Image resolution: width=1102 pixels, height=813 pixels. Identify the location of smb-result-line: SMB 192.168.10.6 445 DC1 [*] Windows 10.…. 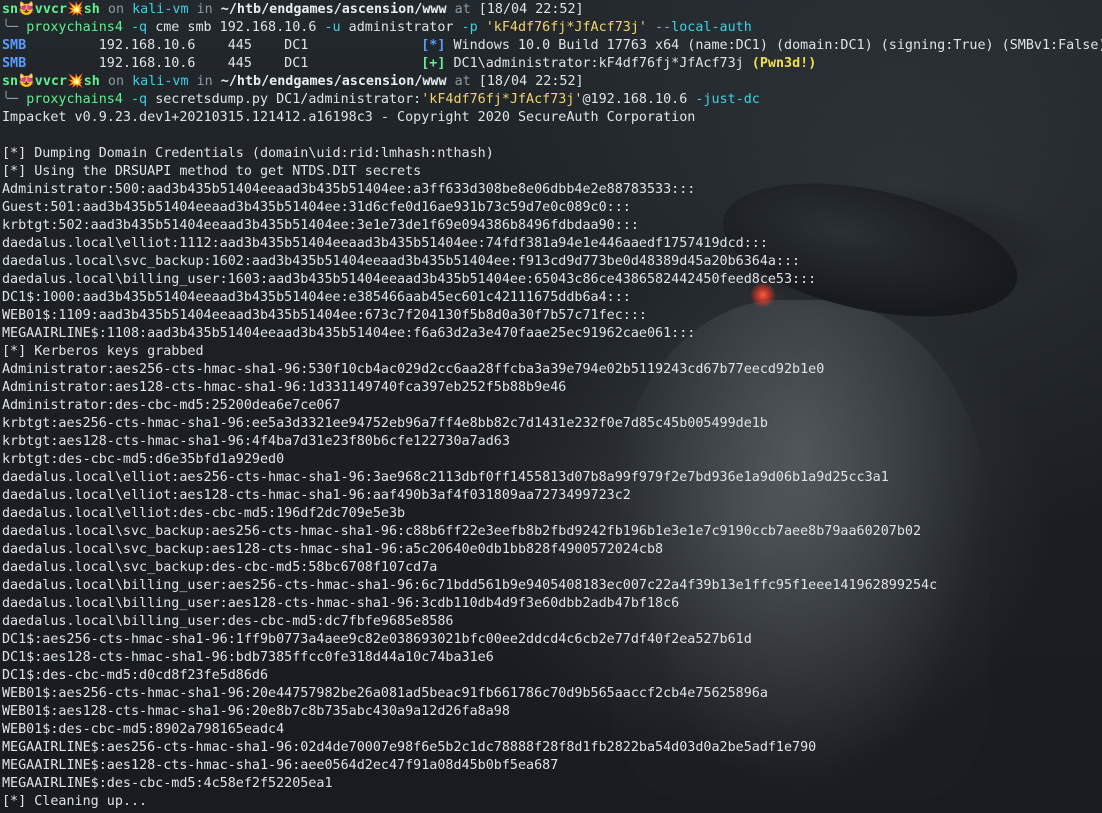
(552, 45).